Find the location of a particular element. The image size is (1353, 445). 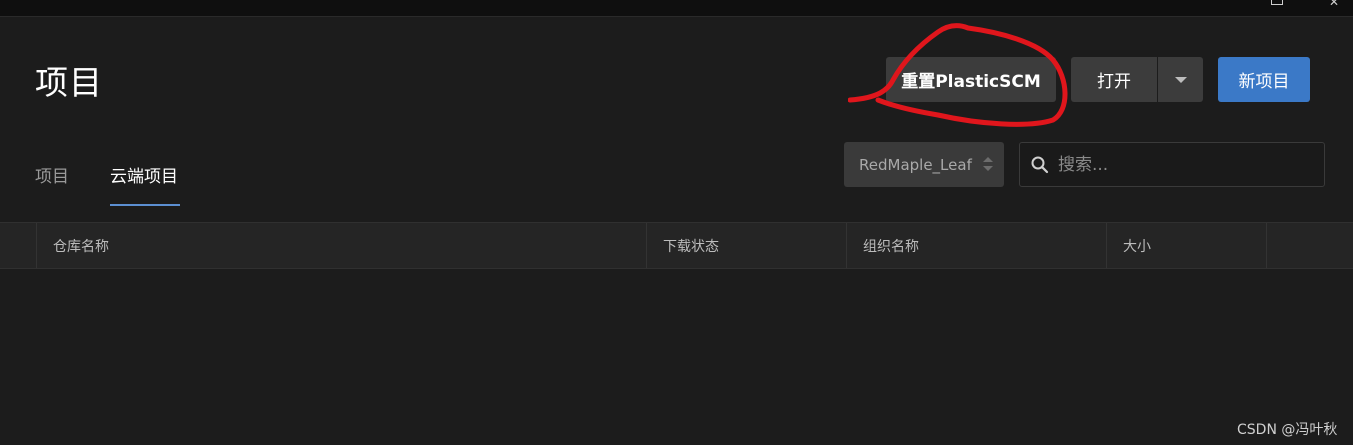

page-title: 项目 is located at coordinates (69, 82).